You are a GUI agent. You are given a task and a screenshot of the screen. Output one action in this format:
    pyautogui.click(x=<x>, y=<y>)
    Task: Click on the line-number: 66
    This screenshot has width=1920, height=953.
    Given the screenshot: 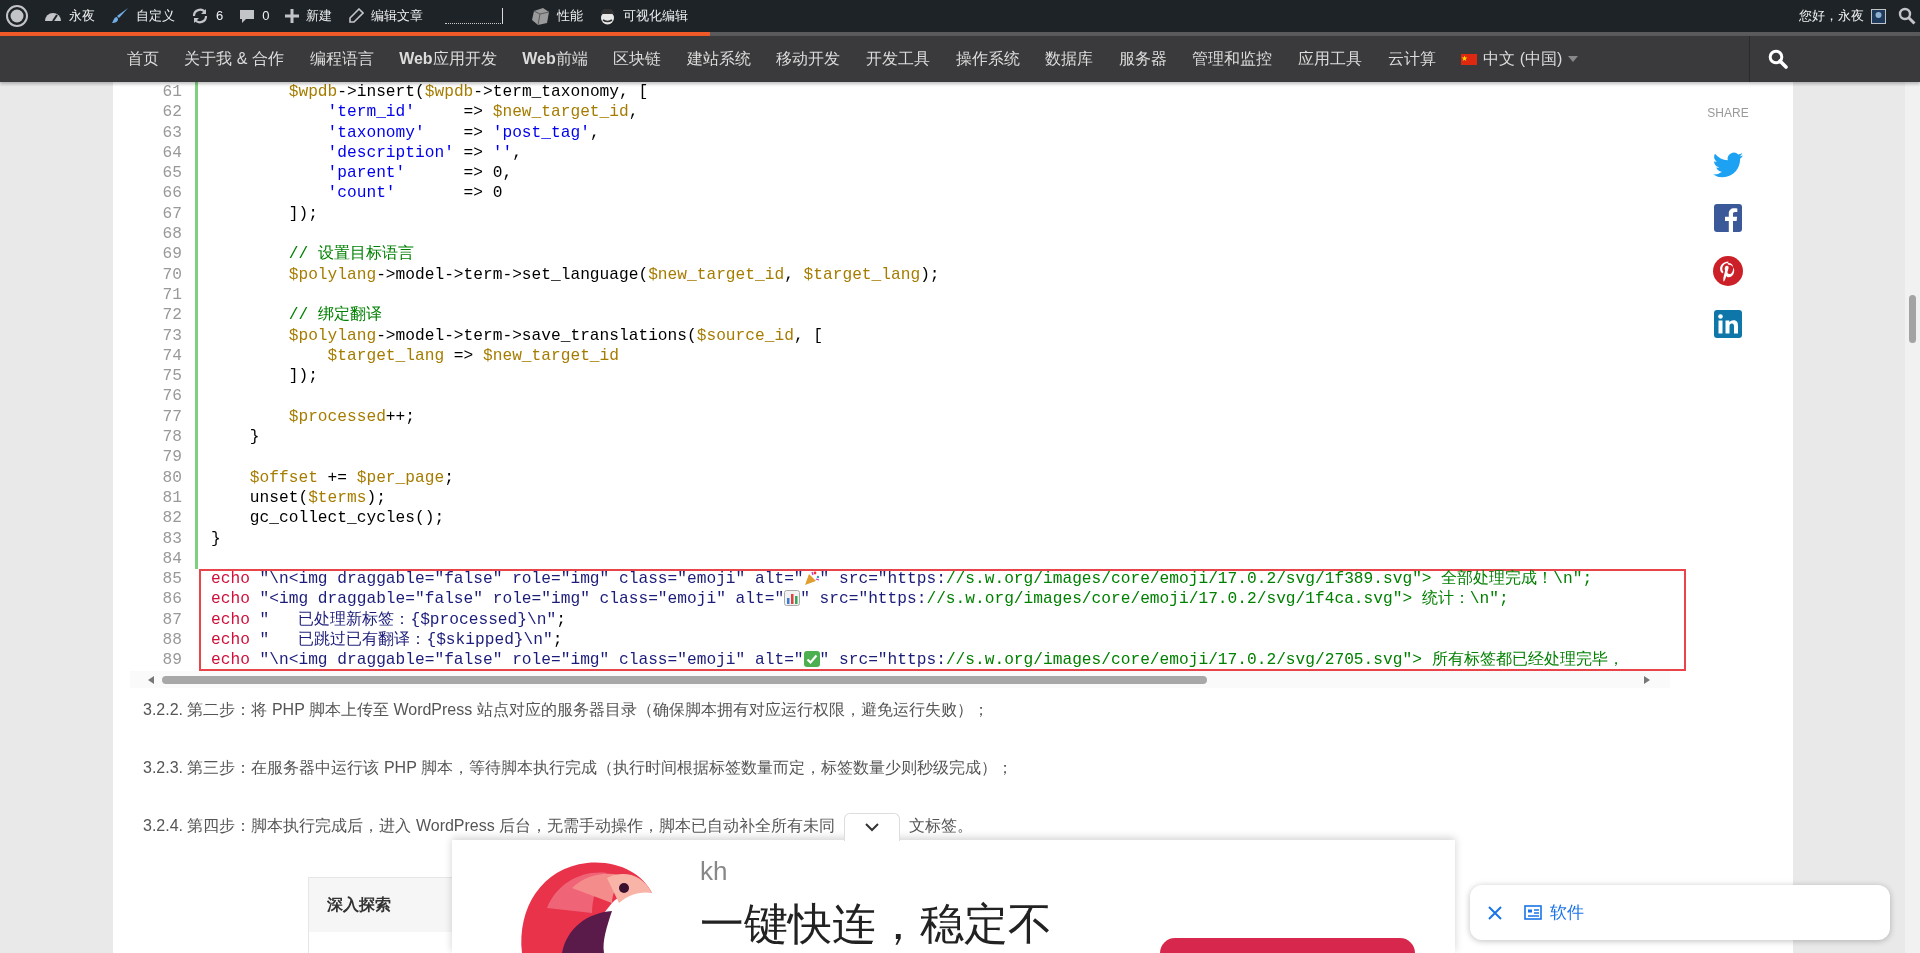 What is the action you would take?
    pyautogui.click(x=171, y=193)
    